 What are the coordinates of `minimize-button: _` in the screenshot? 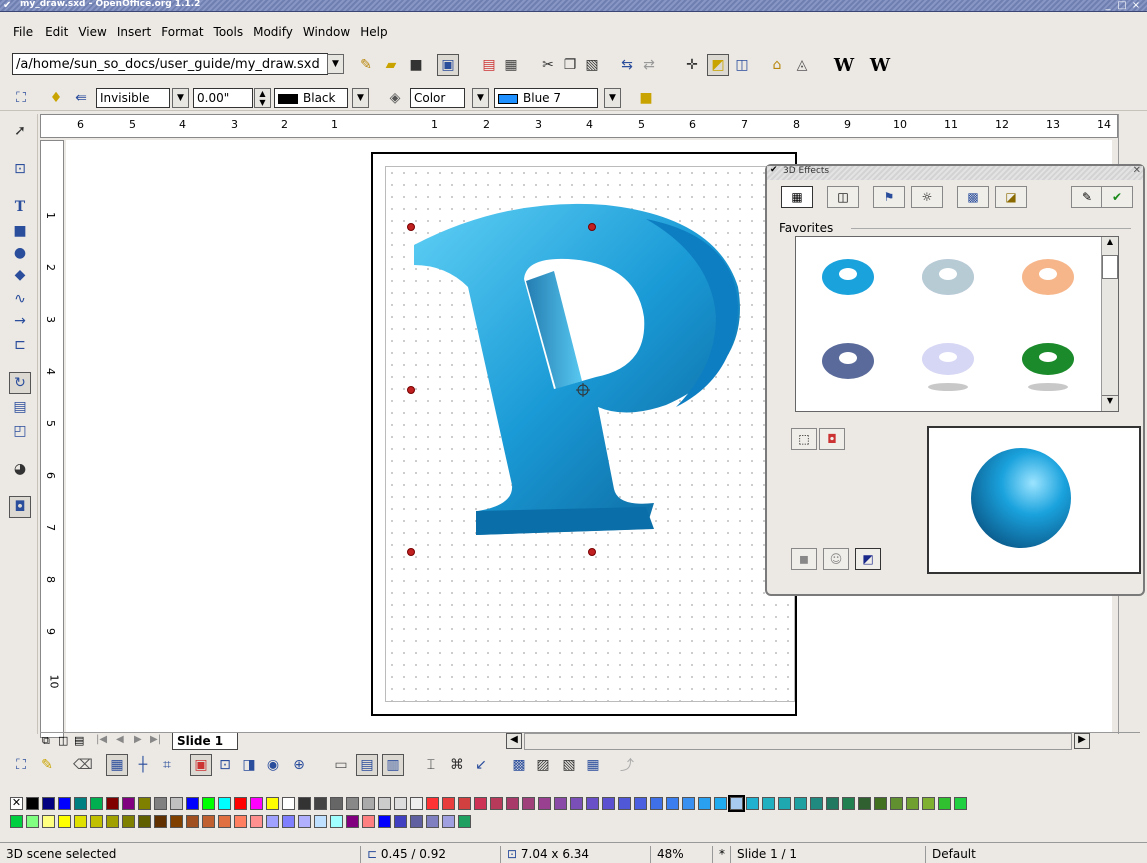 It's located at (1108, 5).